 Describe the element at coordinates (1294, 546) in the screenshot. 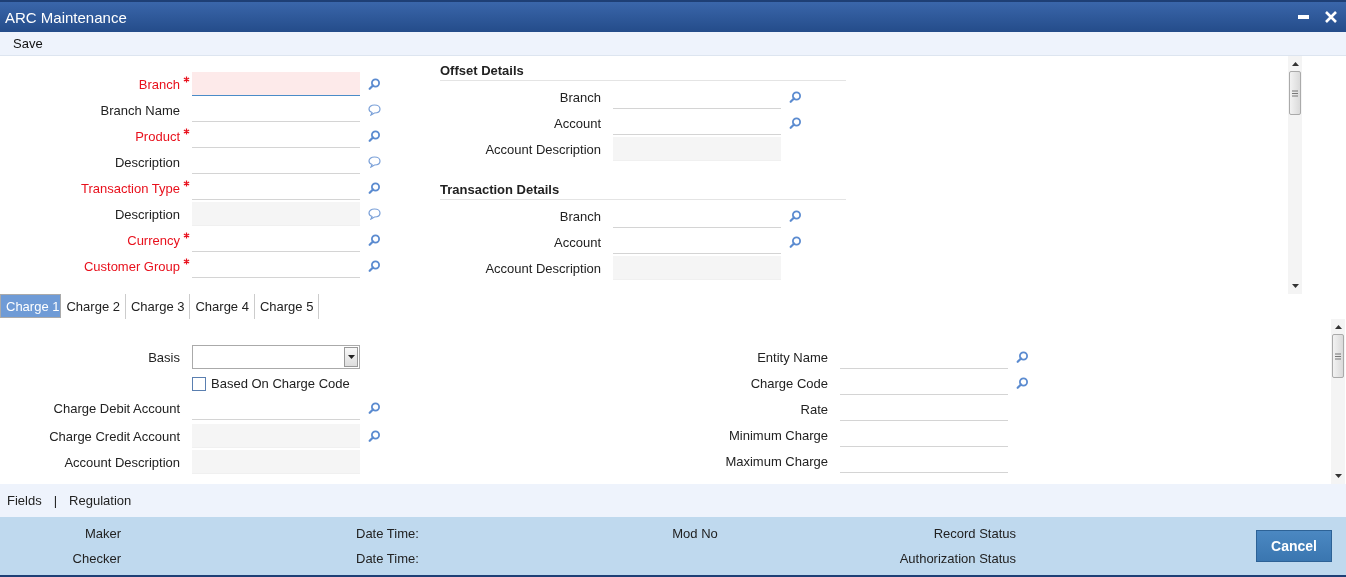

I see `cancel-button: Cancel` at that location.